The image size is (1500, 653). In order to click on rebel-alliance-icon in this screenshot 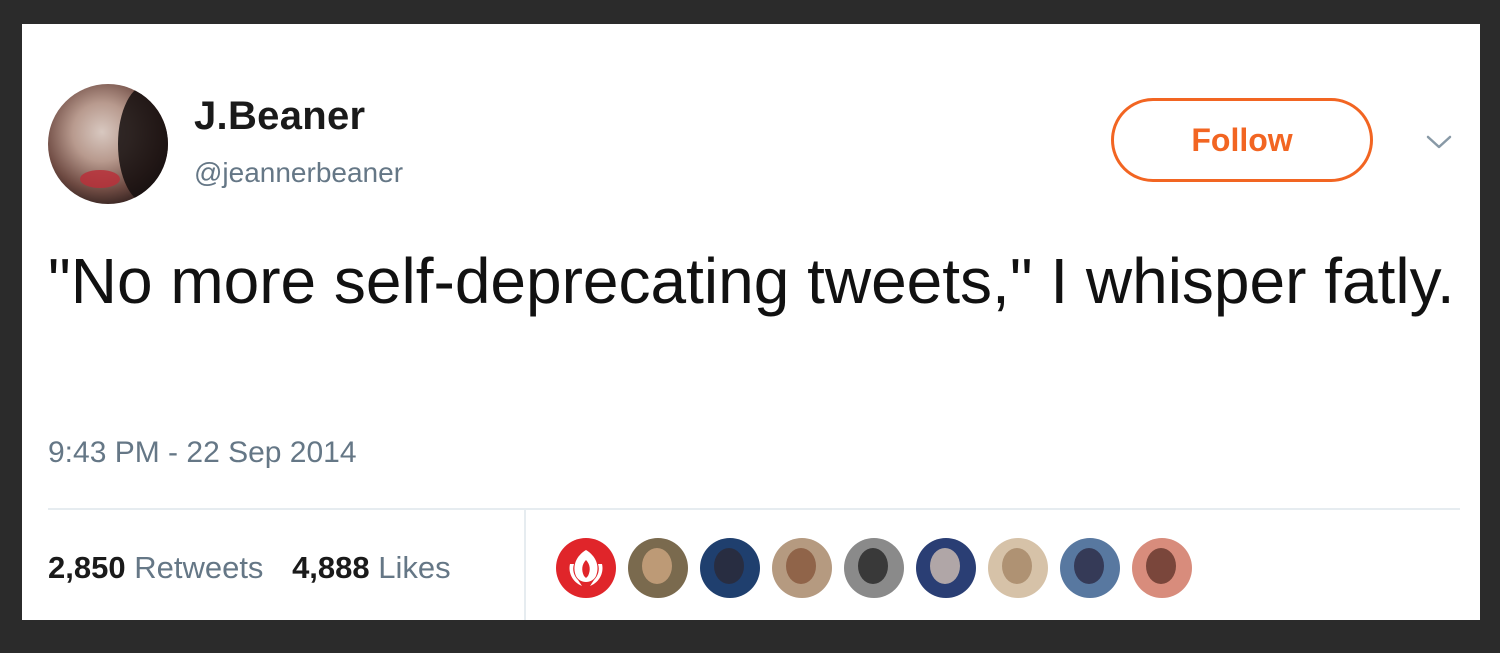, I will do `click(586, 568)`.